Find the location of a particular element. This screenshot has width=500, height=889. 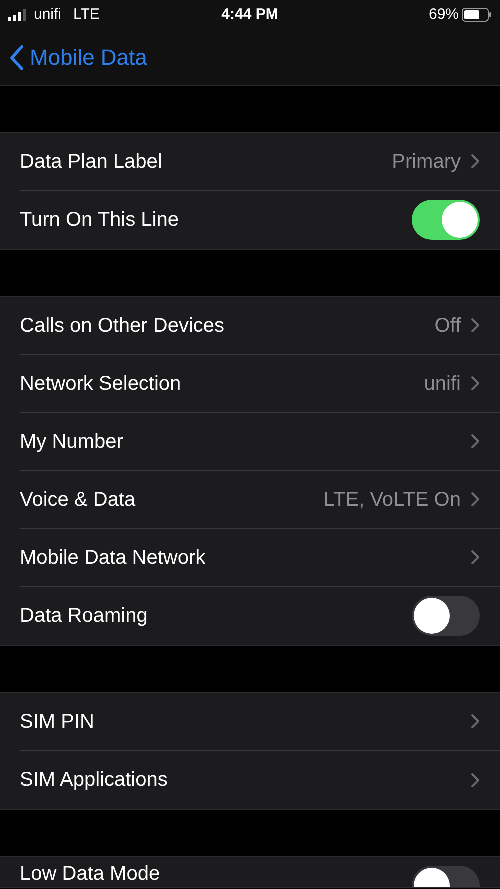

signal-icon is located at coordinates (18, 15).